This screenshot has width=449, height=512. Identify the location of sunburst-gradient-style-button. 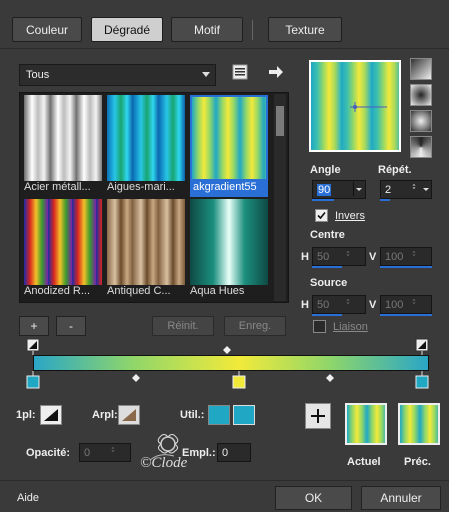
(421, 121).